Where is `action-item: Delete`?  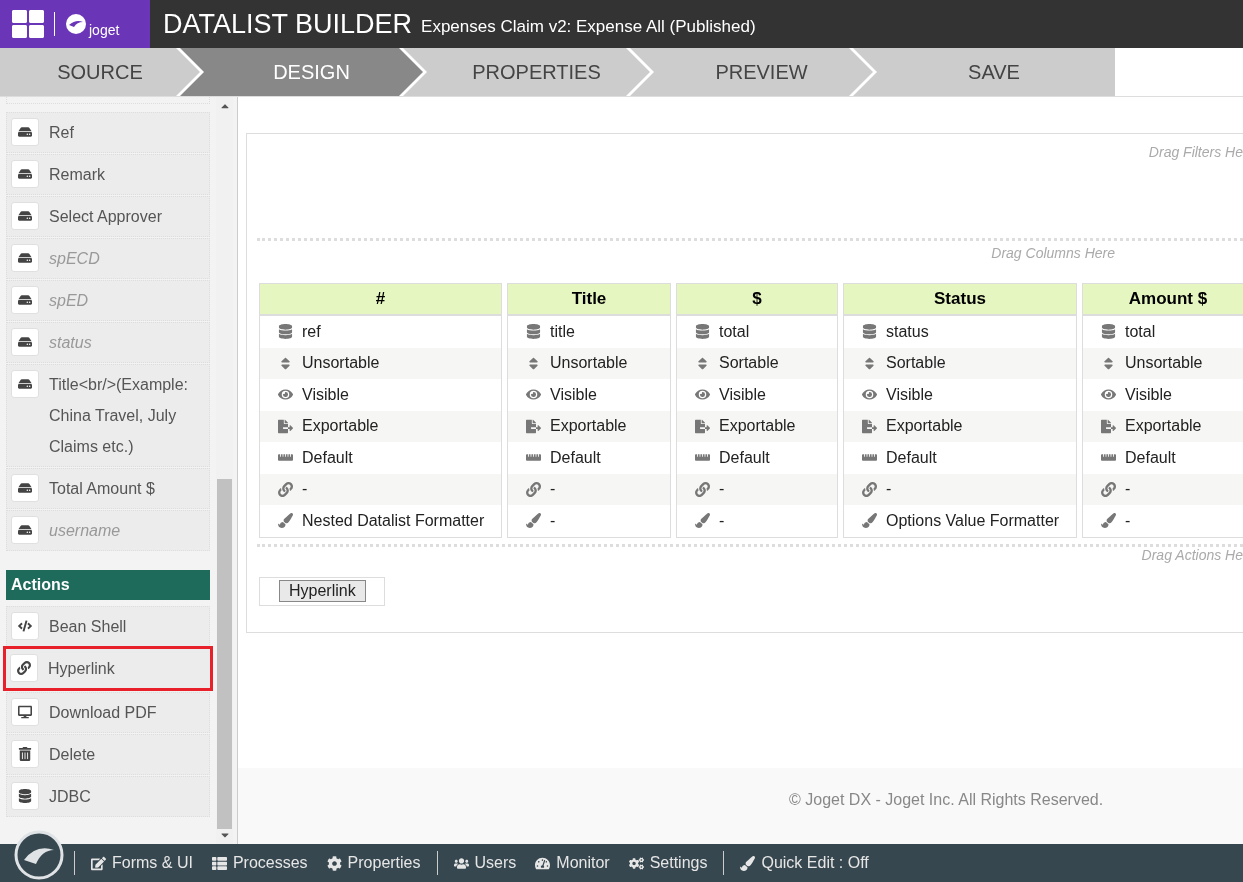 action-item: Delete is located at coordinates (108, 754).